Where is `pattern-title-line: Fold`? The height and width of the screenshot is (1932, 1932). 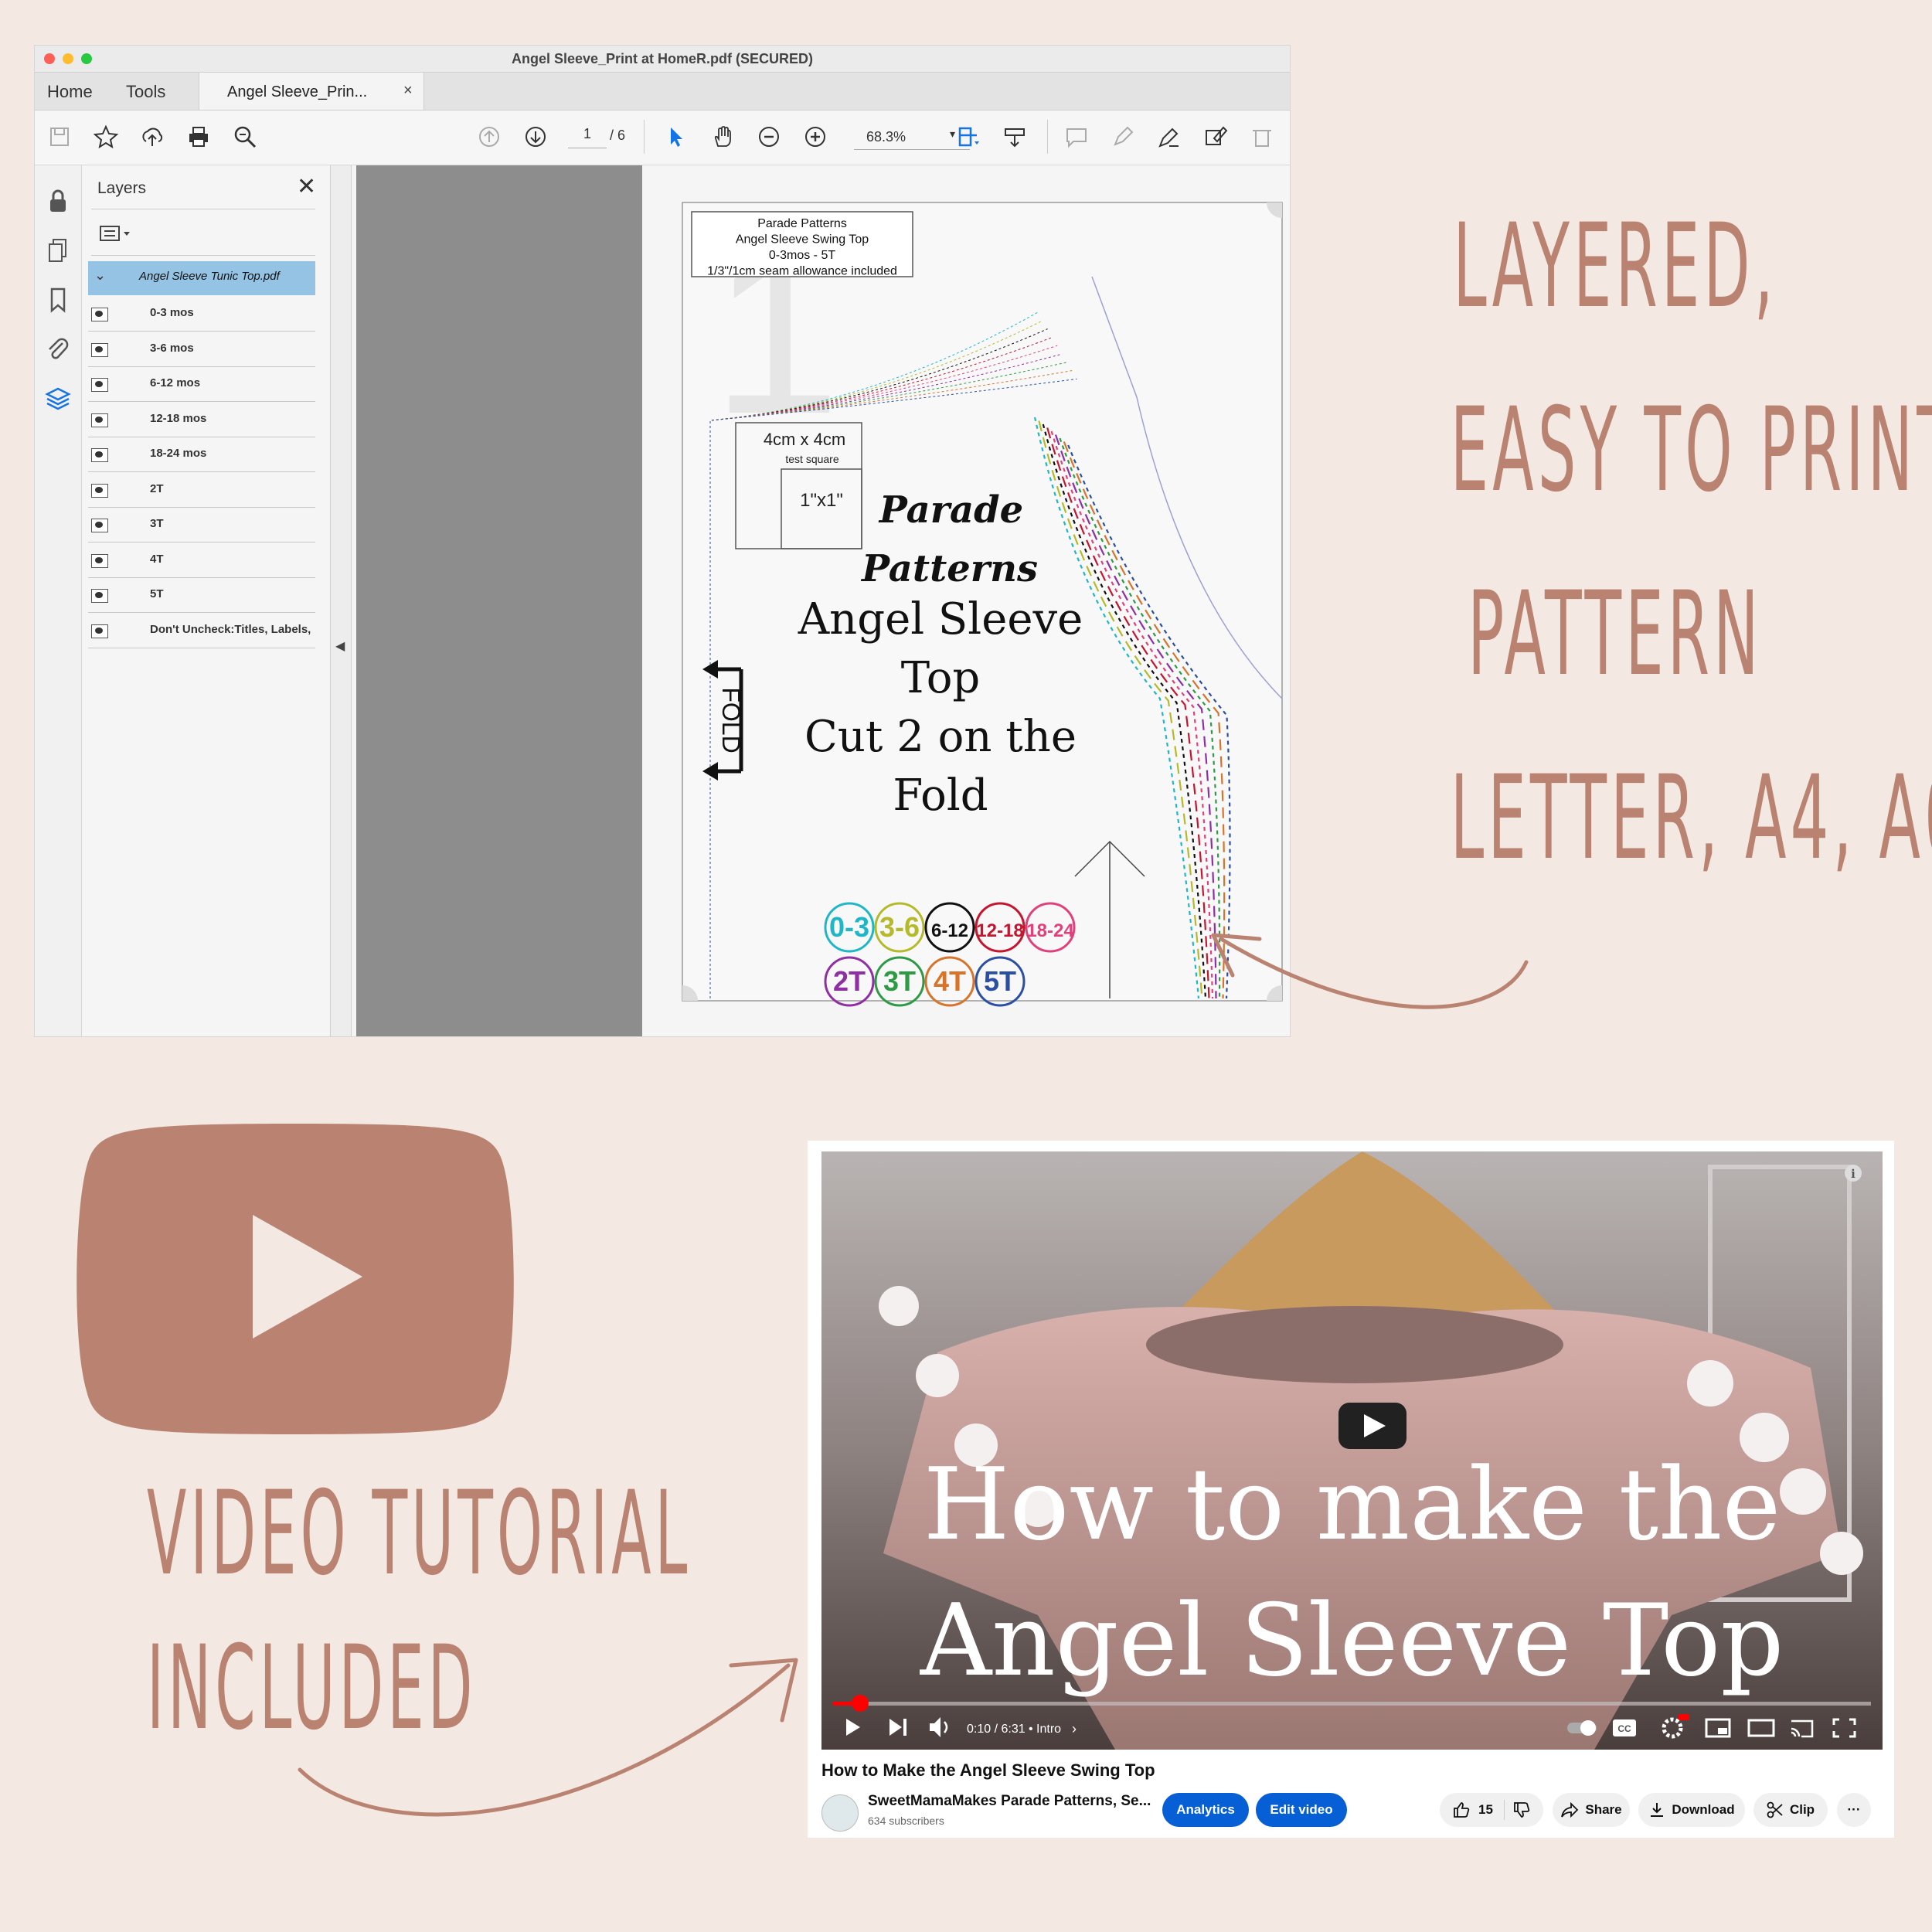
pattern-title-line: Fold is located at coordinates (941, 795).